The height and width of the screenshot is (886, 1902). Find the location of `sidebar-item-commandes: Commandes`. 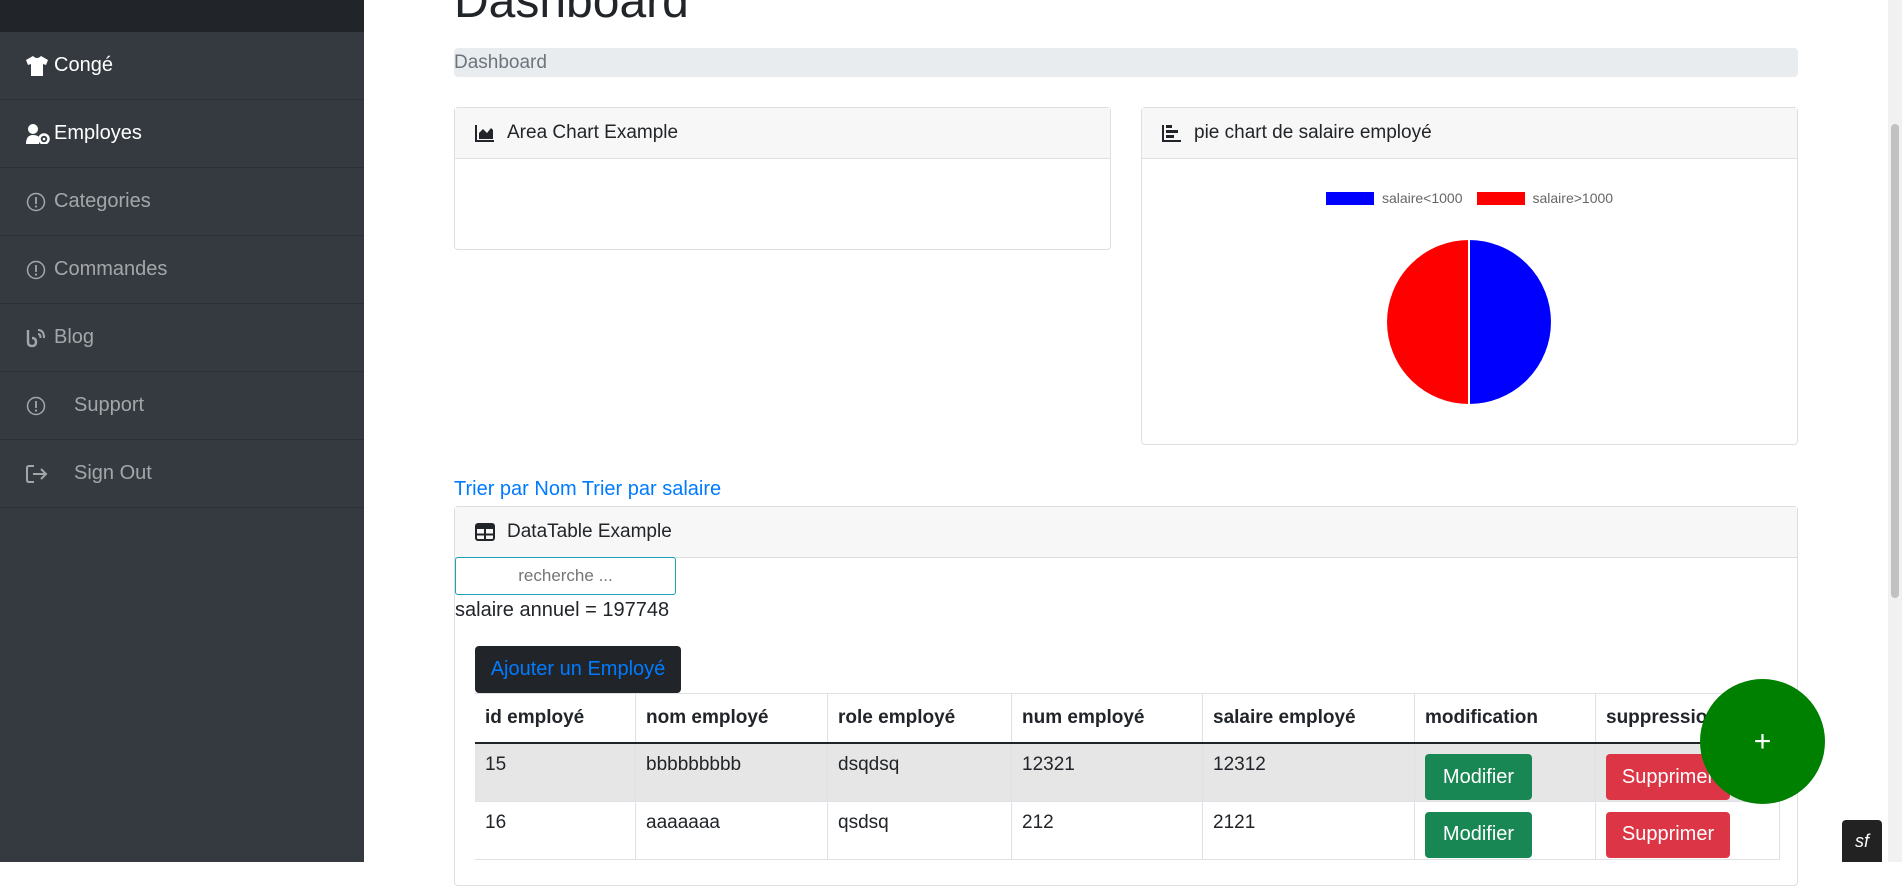

sidebar-item-commandes: Commandes is located at coordinates (182, 270).